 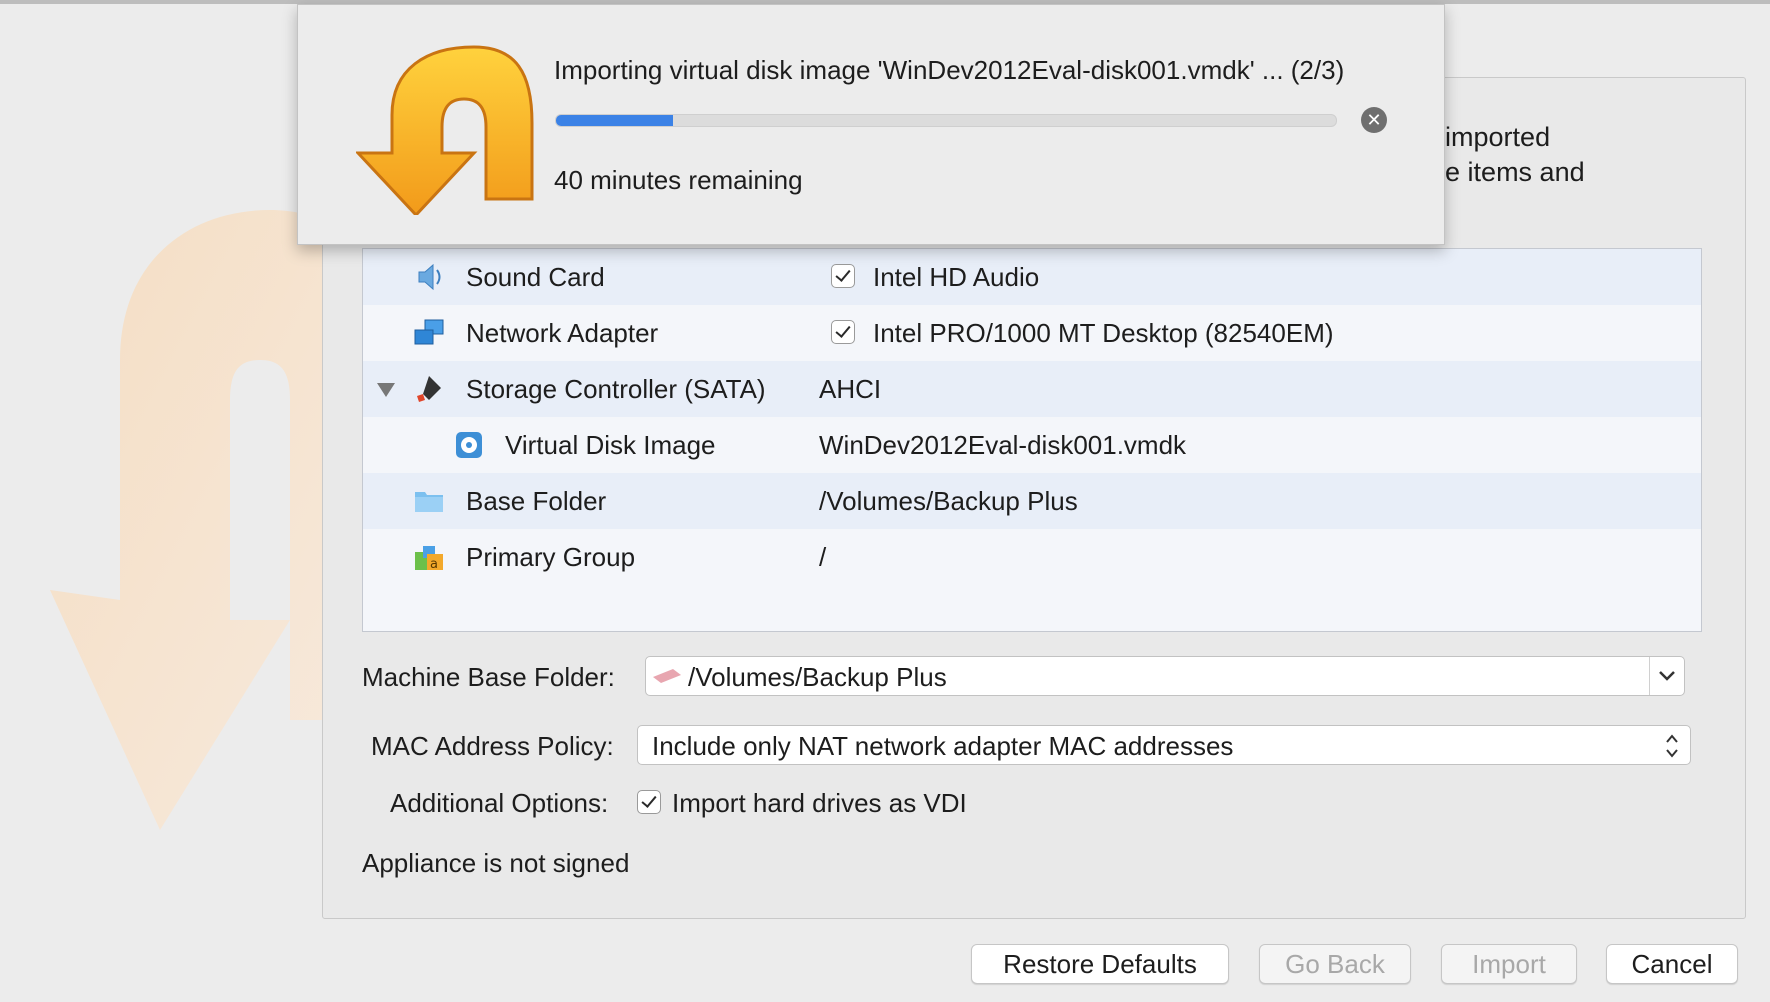 I want to click on tree-row-primary-group: a Primary Group /, so click(x=1032, y=557).